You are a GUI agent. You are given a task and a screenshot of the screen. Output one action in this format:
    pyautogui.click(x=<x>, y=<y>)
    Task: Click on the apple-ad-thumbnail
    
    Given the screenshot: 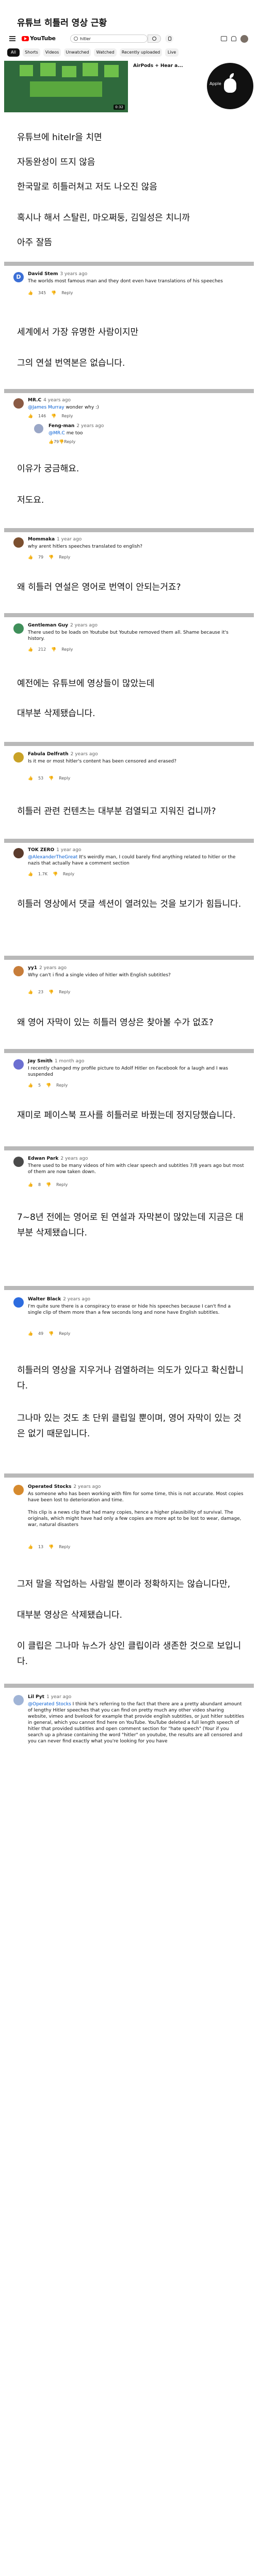 What is the action you would take?
    pyautogui.click(x=230, y=86)
    